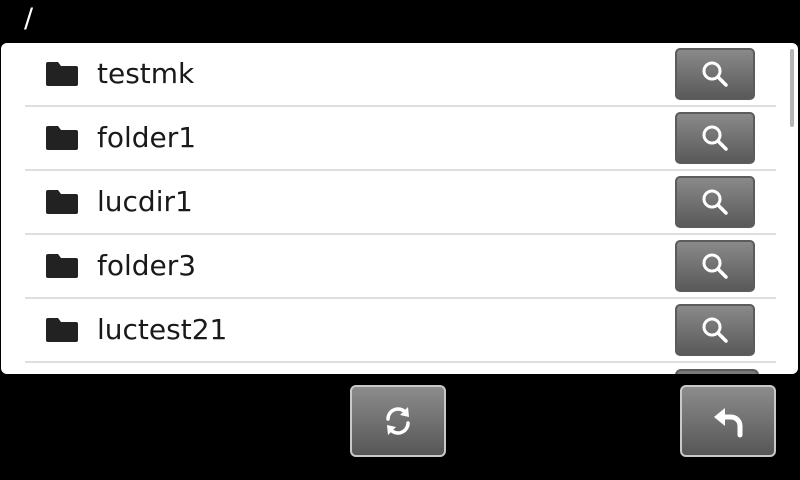 This screenshot has height=480, width=800. I want to click on back-arrow-icon, so click(728, 423).